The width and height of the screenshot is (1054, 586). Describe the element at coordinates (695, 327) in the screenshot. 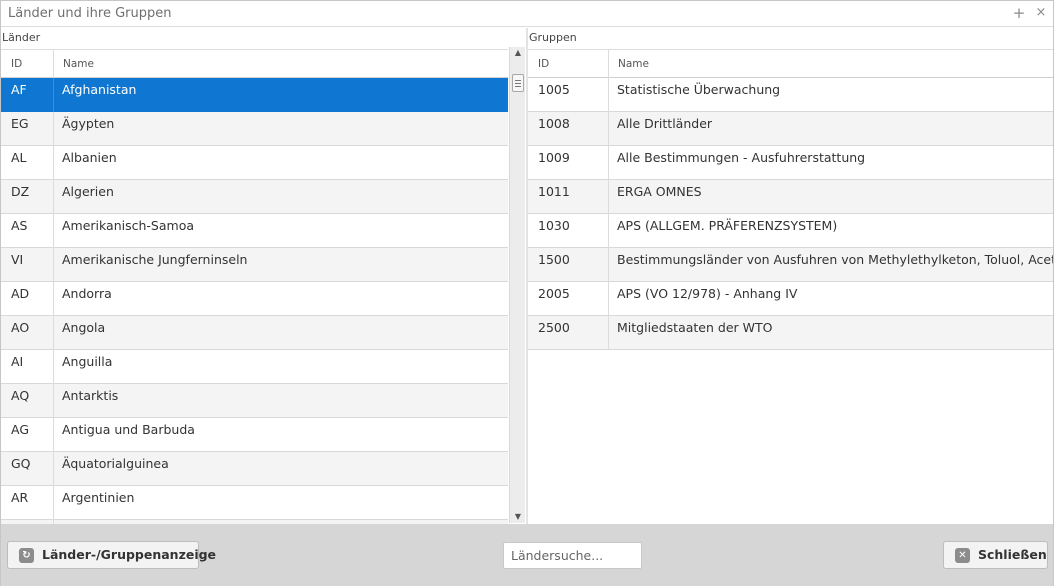

I see `row-name-cell: Mitgliedstaaten der WTO` at that location.